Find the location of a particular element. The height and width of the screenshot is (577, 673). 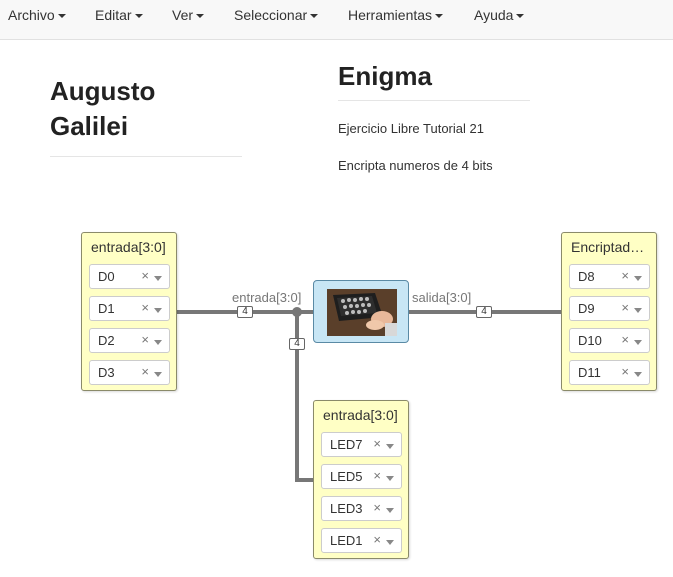

output-pin-select: D10 × is located at coordinates (609, 340).